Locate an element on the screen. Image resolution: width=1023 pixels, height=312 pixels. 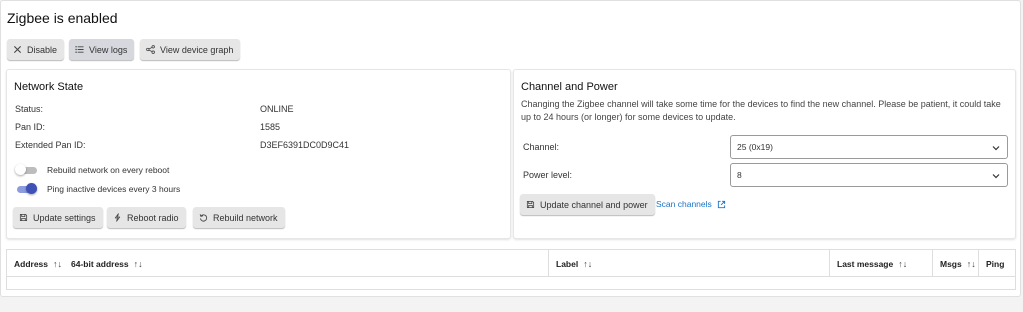
list-icon is located at coordinates (79, 49).